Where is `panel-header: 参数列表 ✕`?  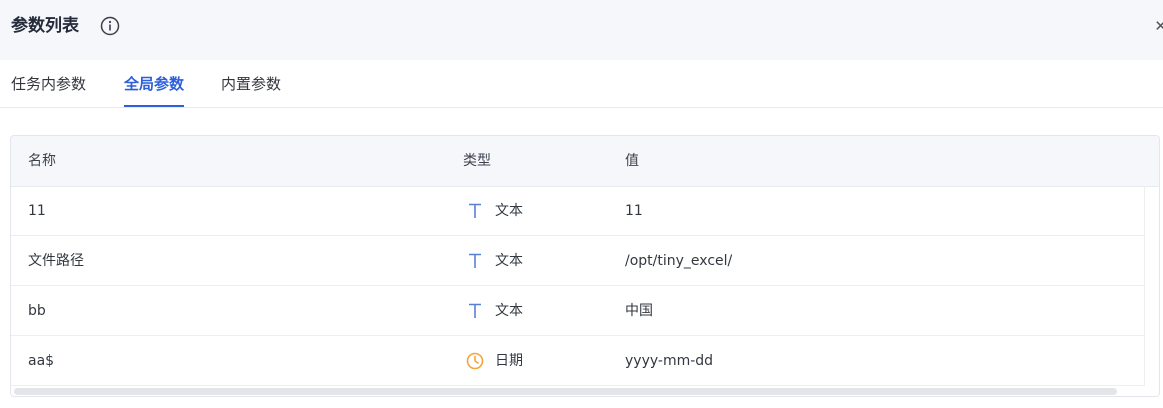
panel-header: 参数列表 ✕ is located at coordinates (581, 30).